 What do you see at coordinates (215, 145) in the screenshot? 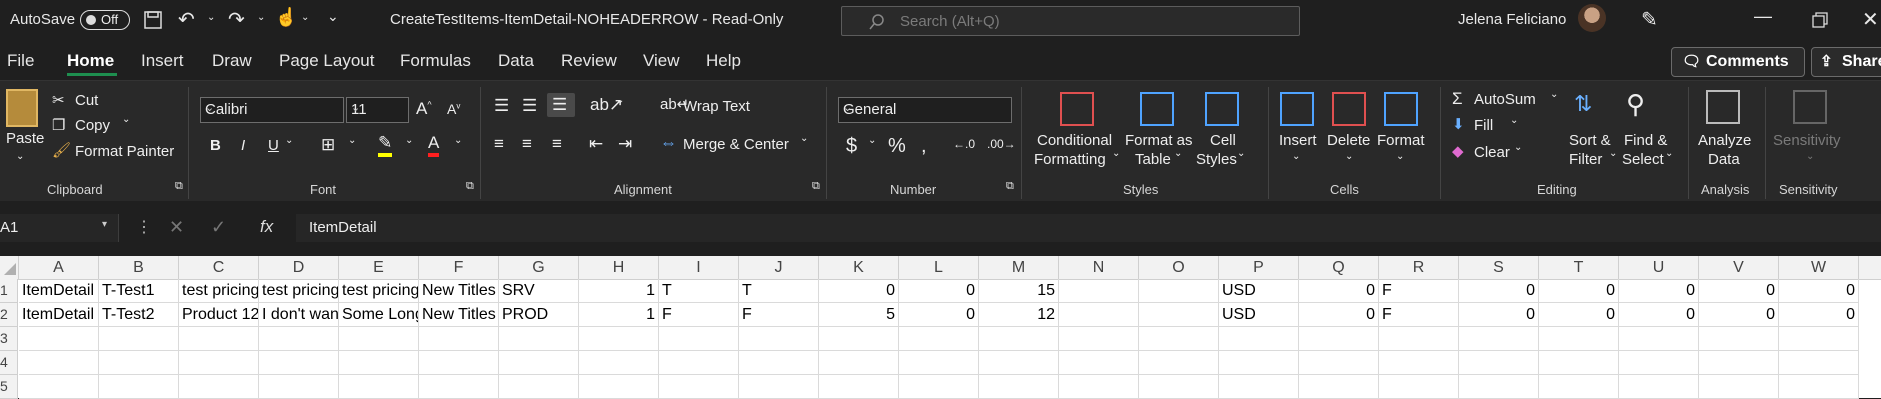
I see `bold-icon: B` at bounding box center [215, 145].